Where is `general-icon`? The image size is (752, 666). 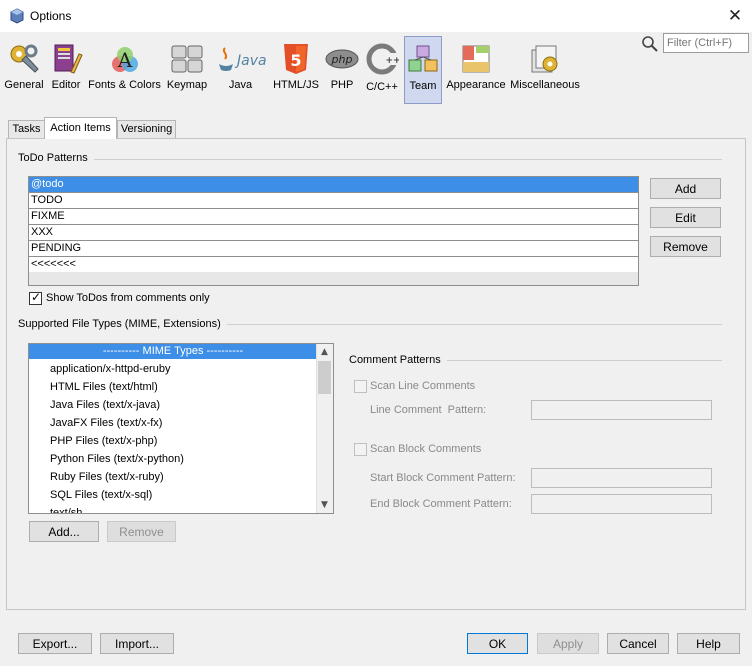 general-icon is located at coordinates (24, 59).